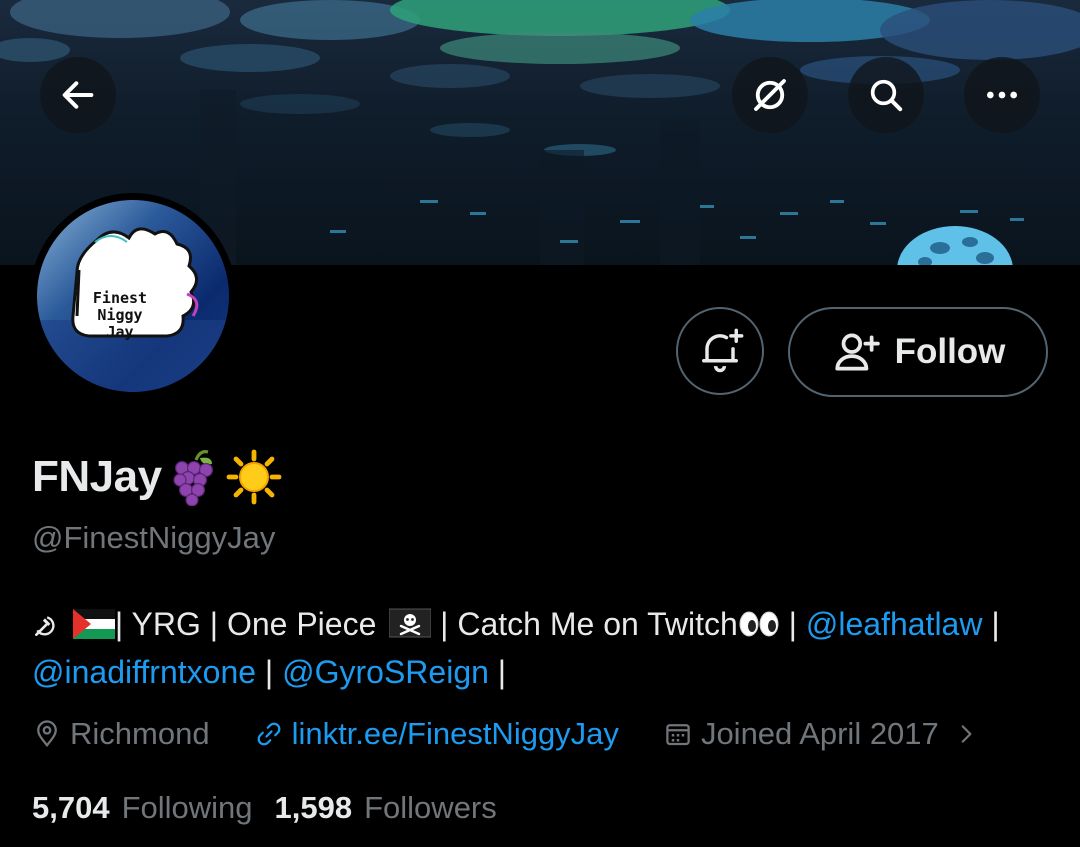 This screenshot has height=847, width=1080. Describe the element at coordinates (268, 734) in the screenshot. I see `link-icon` at that location.